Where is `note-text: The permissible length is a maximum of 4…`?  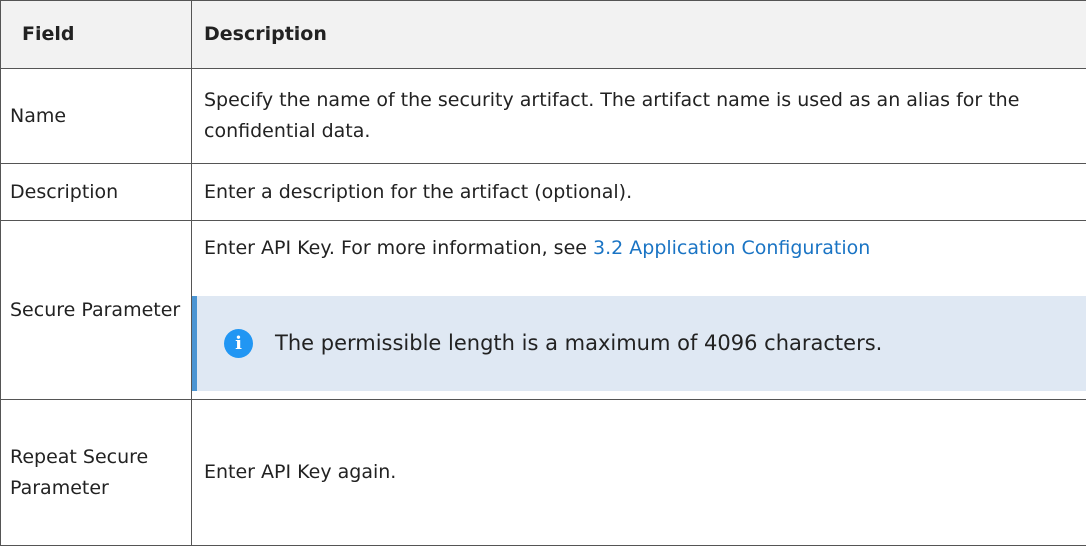
note-text: The permissible length is a maximum of 4… is located at coordinates (578, 343).